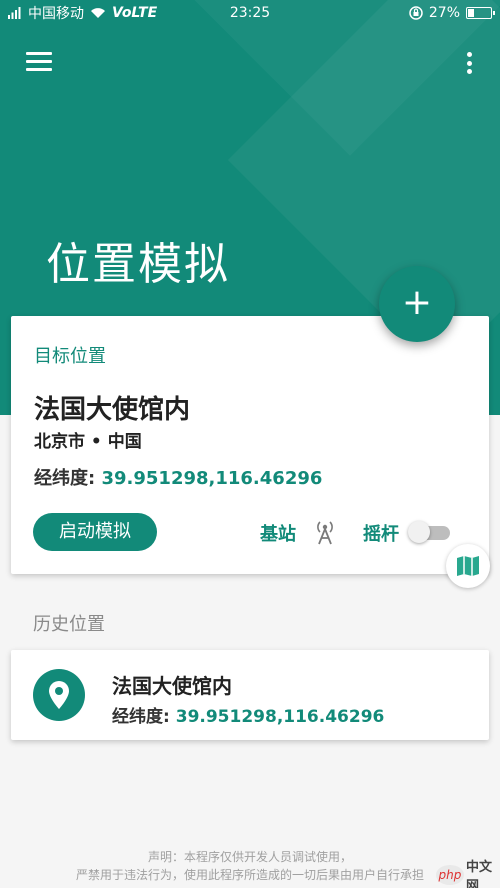  What do you see at coordinates (135, 13) in the screenshot?
I see `volte-label: VoLTE` at bounding box center [135, 13].